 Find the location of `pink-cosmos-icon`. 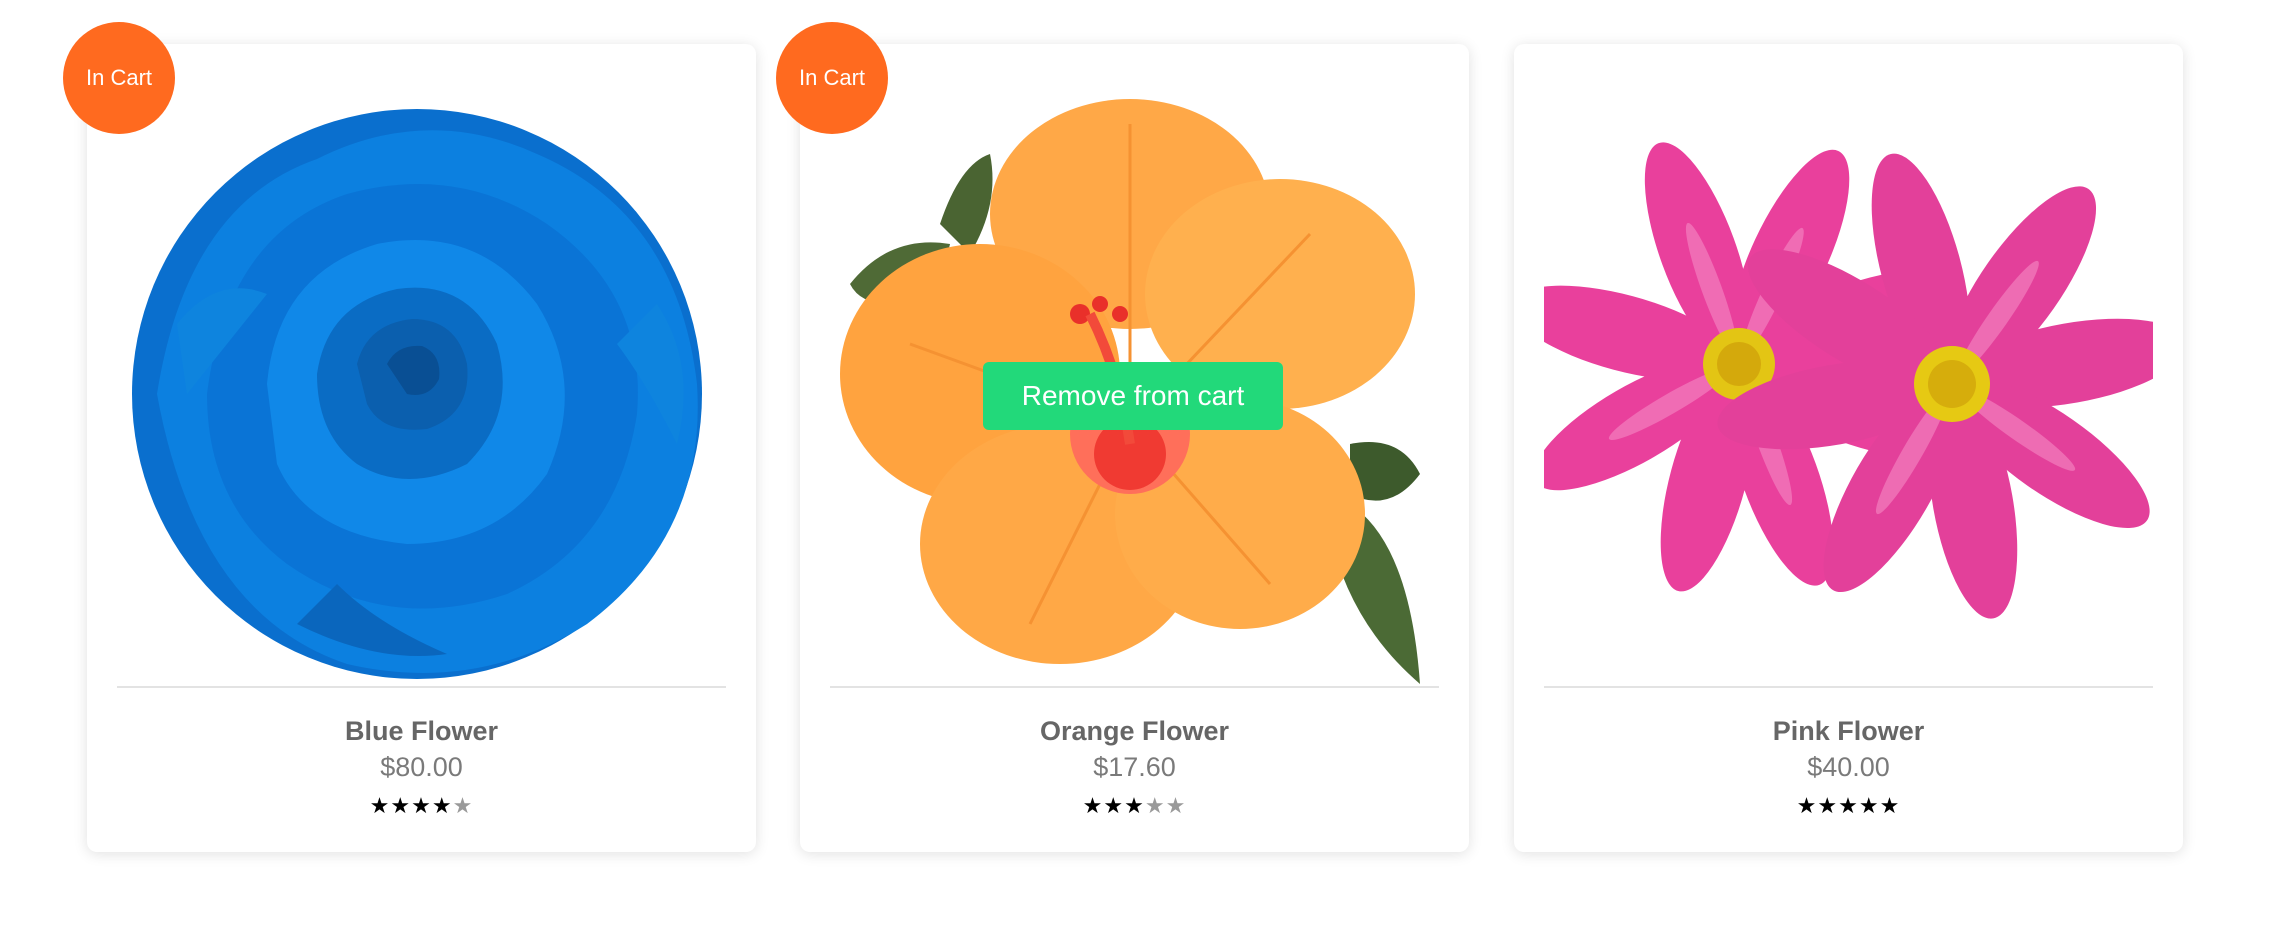

pink-cosmos-icon is located at coordinates (1848, 380).